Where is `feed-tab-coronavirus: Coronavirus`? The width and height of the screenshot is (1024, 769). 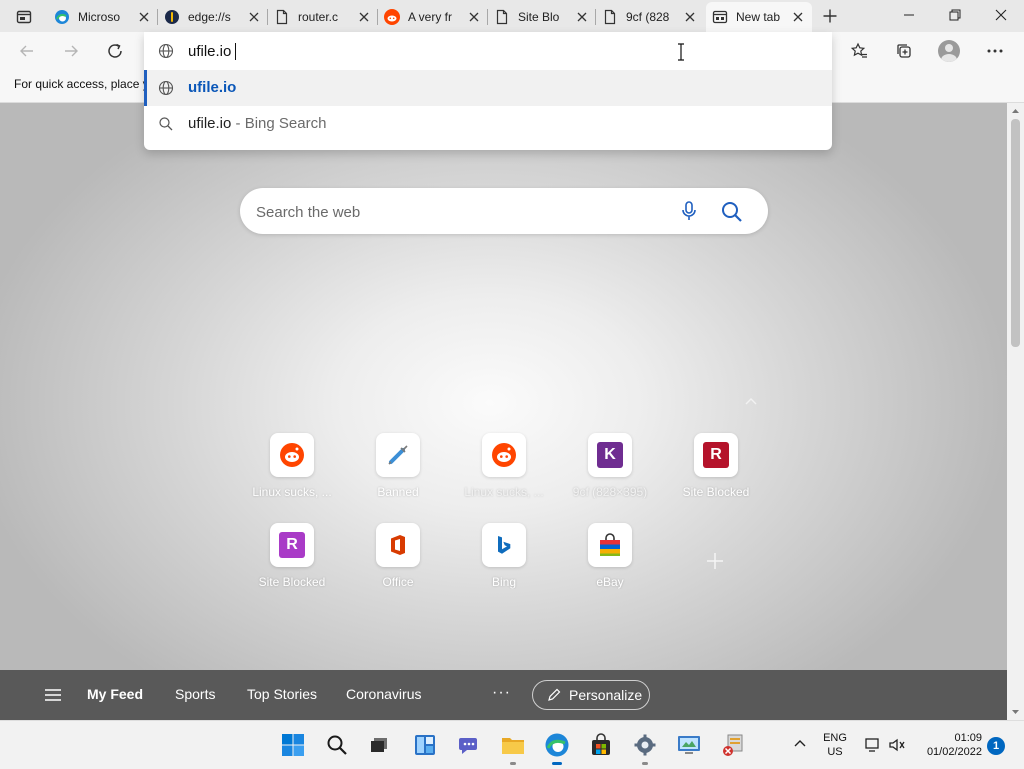 feed-tab-coronavirus: Coronavirus is located at coordinates (383, 694).